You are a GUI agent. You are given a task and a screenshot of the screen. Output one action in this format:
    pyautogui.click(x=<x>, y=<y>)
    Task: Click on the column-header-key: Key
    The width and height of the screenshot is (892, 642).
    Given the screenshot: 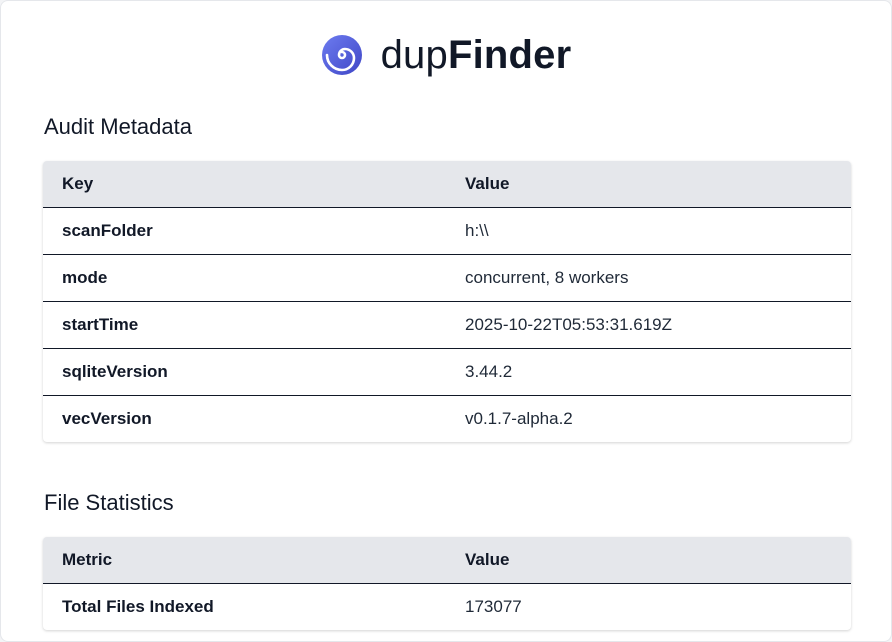 What is the action you would take?
    pyautogui.click(x=244, y=184)
    